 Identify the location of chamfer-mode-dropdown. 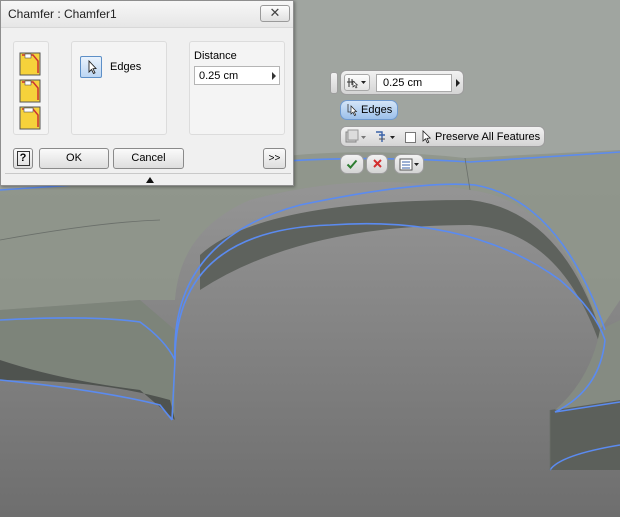
(357, 82).